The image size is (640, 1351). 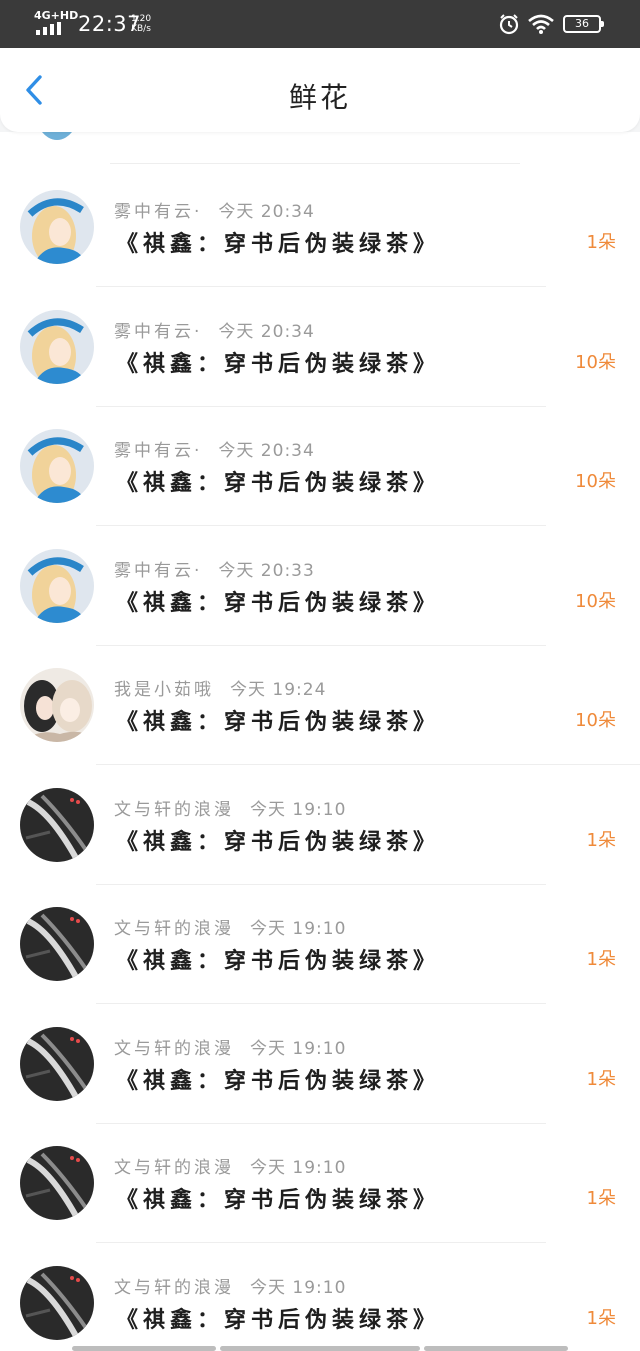 I want to click on battery-icon: 36, so click(x=583, y=24).